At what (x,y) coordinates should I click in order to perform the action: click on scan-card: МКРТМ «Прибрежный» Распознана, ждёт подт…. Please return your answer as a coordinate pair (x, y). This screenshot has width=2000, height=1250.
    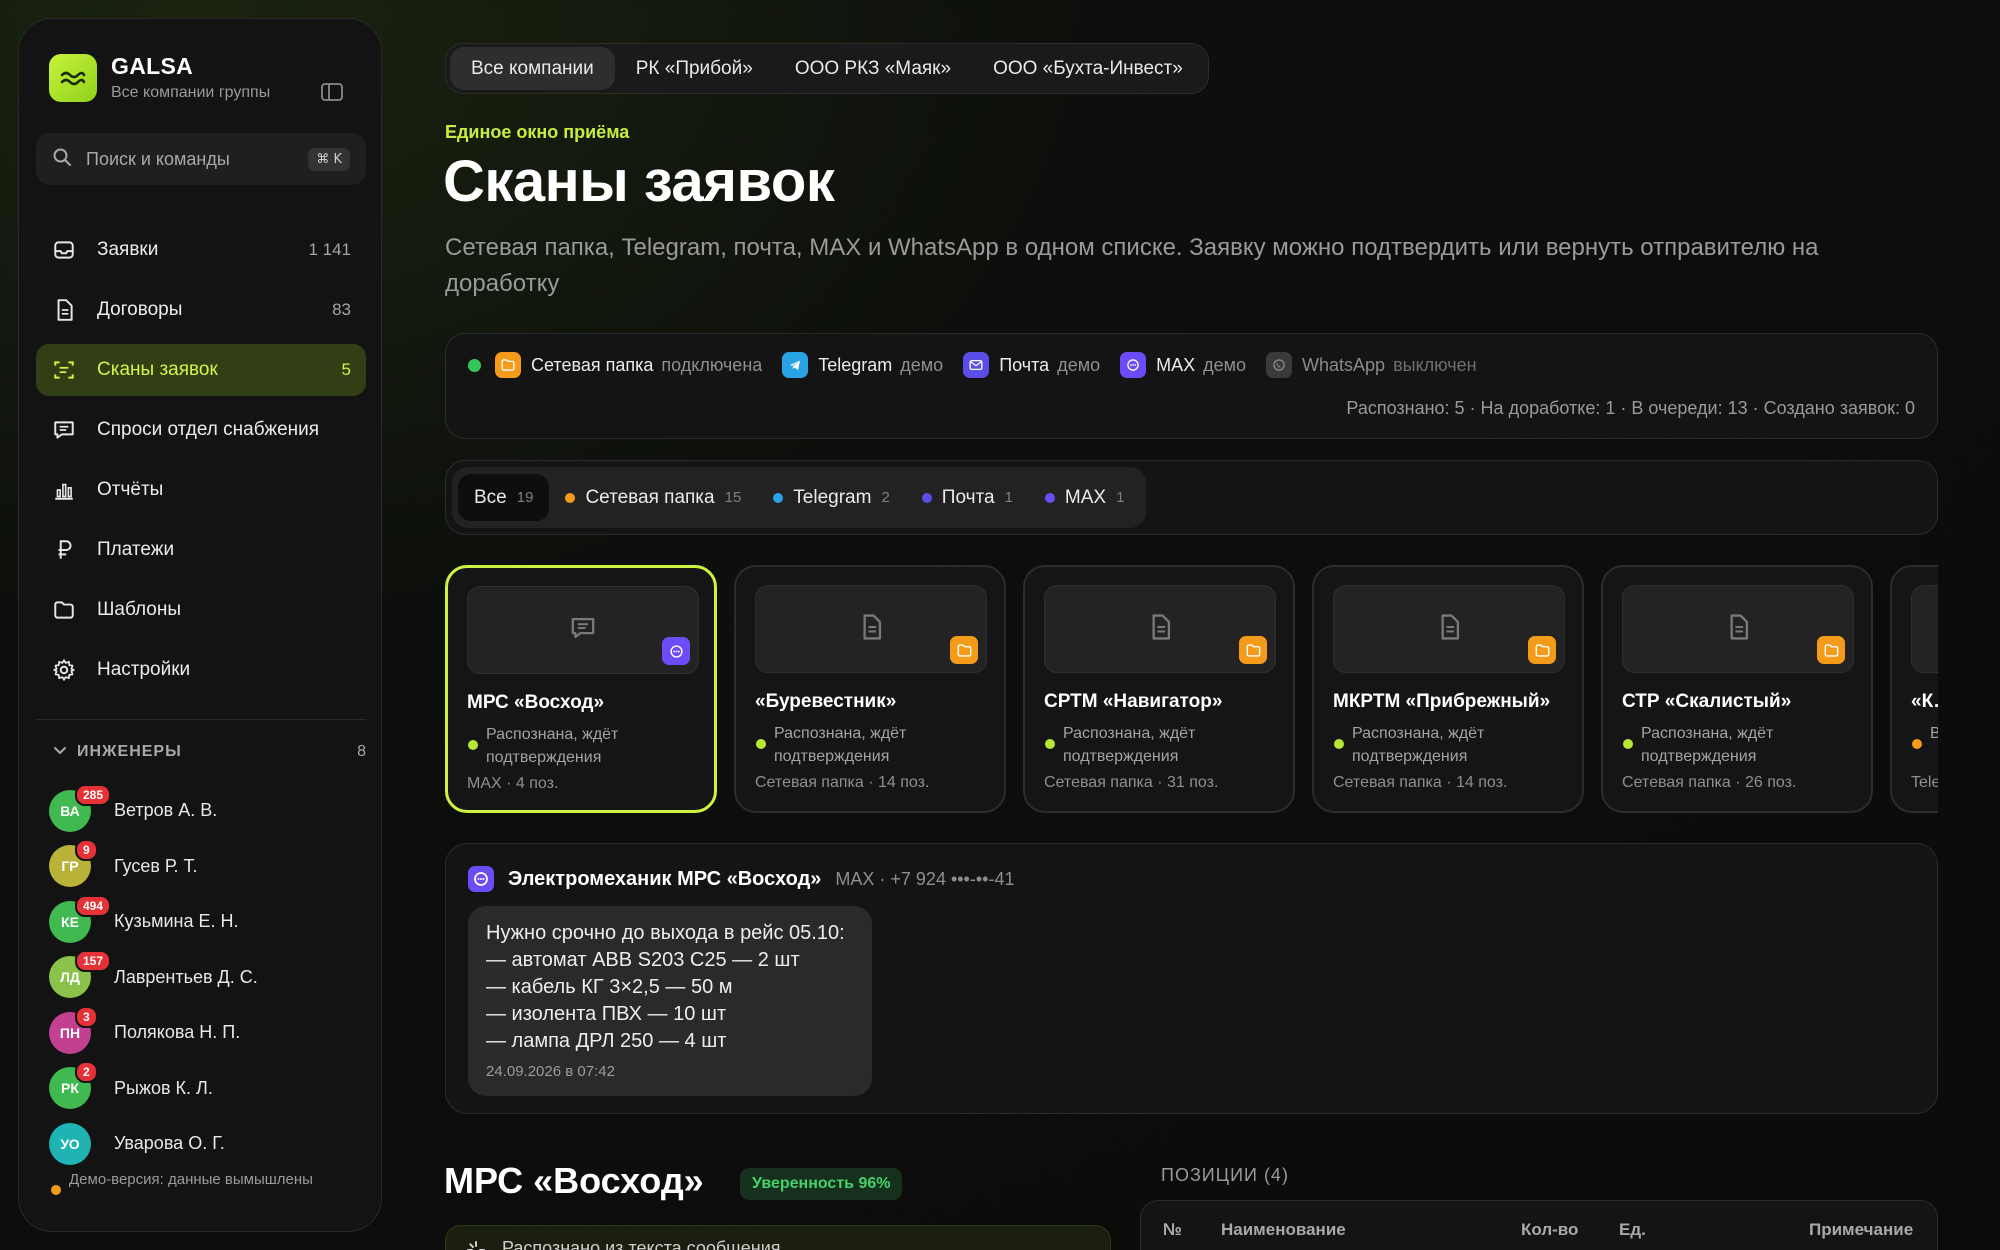
    Looking at the image, I should click on (1448, 689).